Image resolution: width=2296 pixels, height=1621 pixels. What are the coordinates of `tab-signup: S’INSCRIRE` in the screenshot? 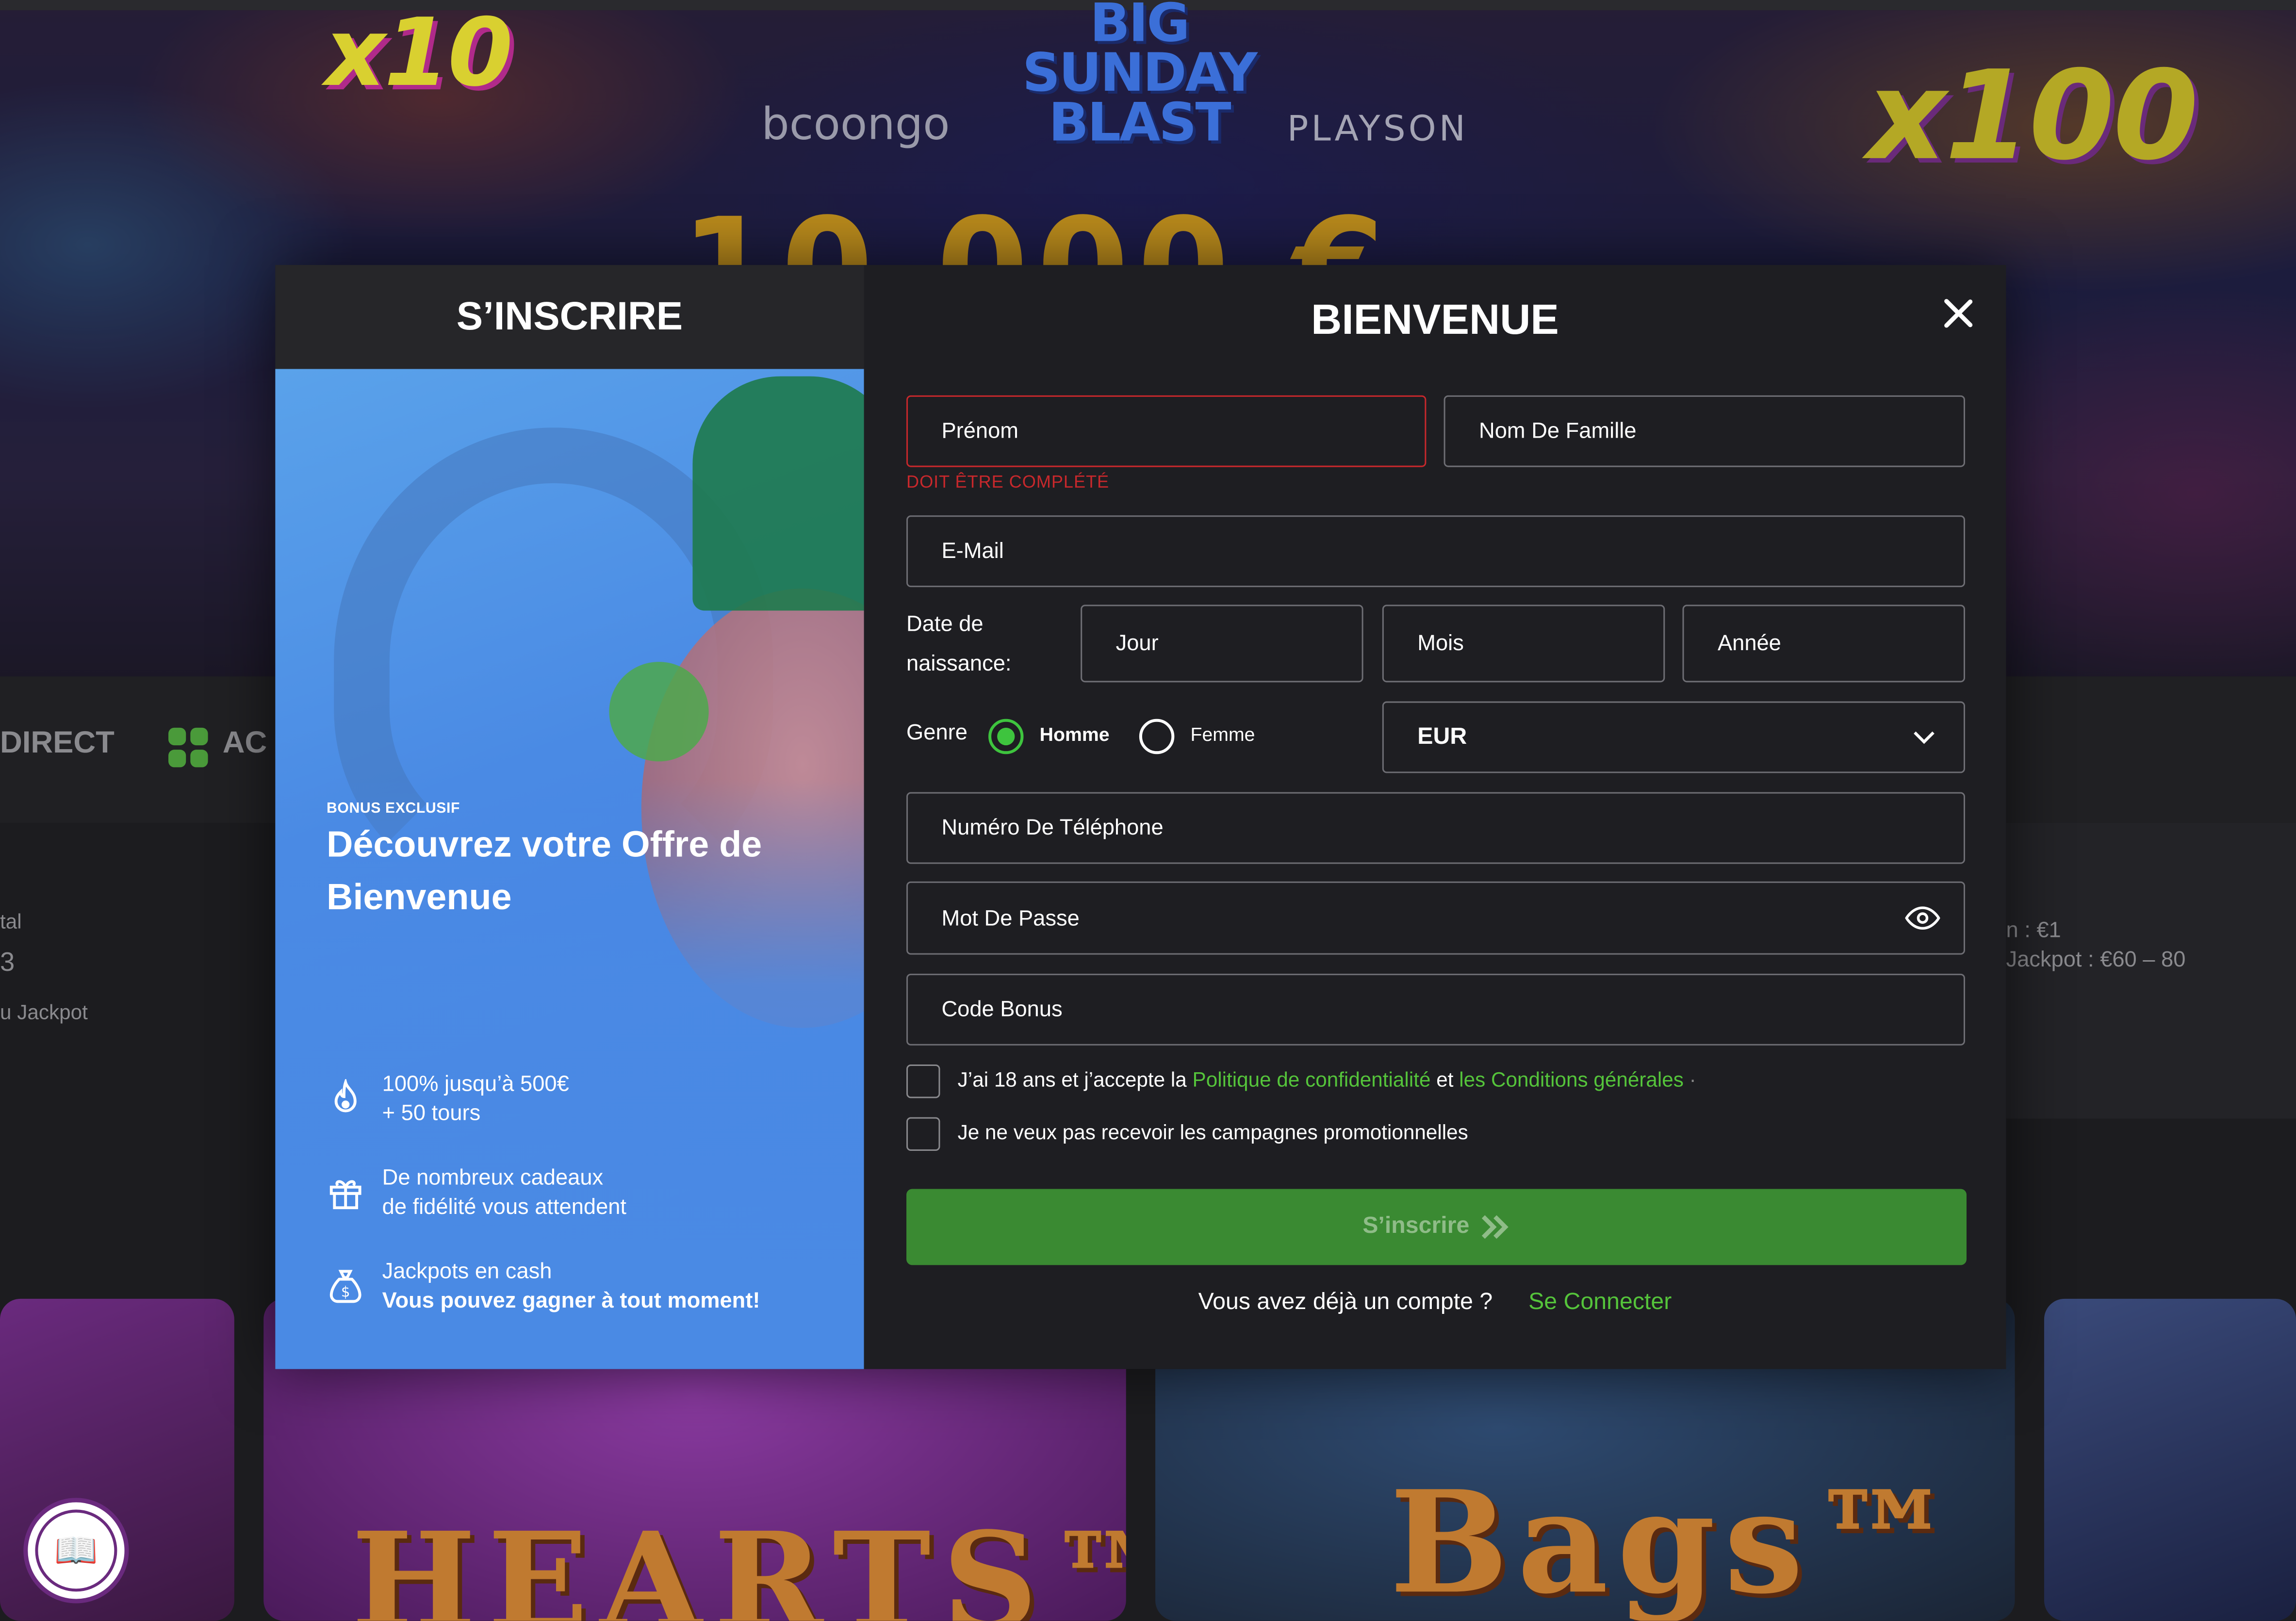 It's located at (569, 317).